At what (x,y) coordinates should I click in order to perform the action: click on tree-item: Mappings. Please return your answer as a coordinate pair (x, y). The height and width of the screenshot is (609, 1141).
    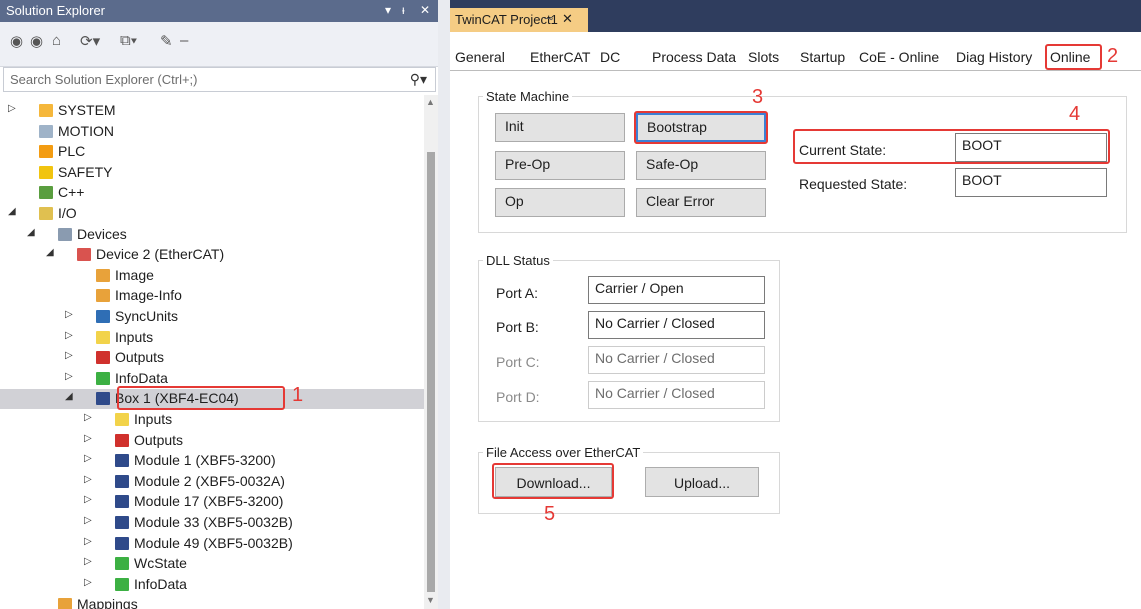
    Looking at the image, I should click on (212, 602).